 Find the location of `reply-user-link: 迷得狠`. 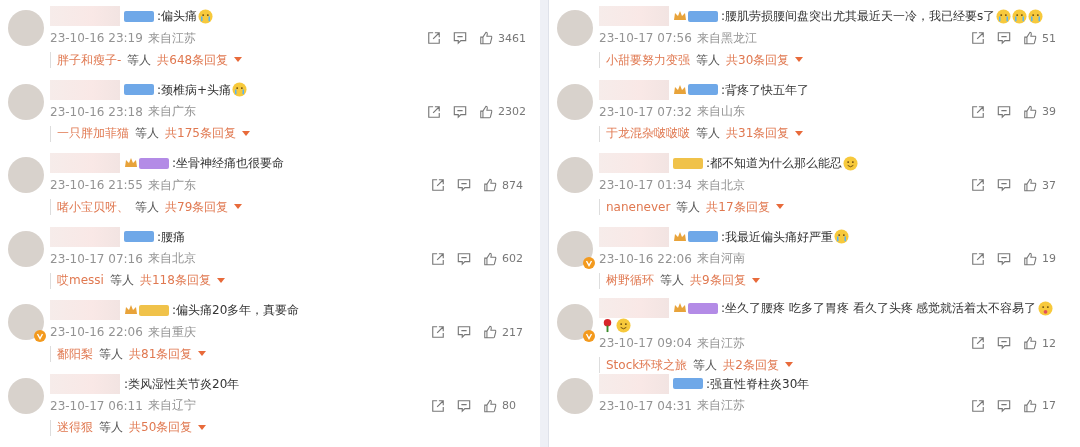

reply-user-link: 迷得狠 is located at coordinates (75, 427).